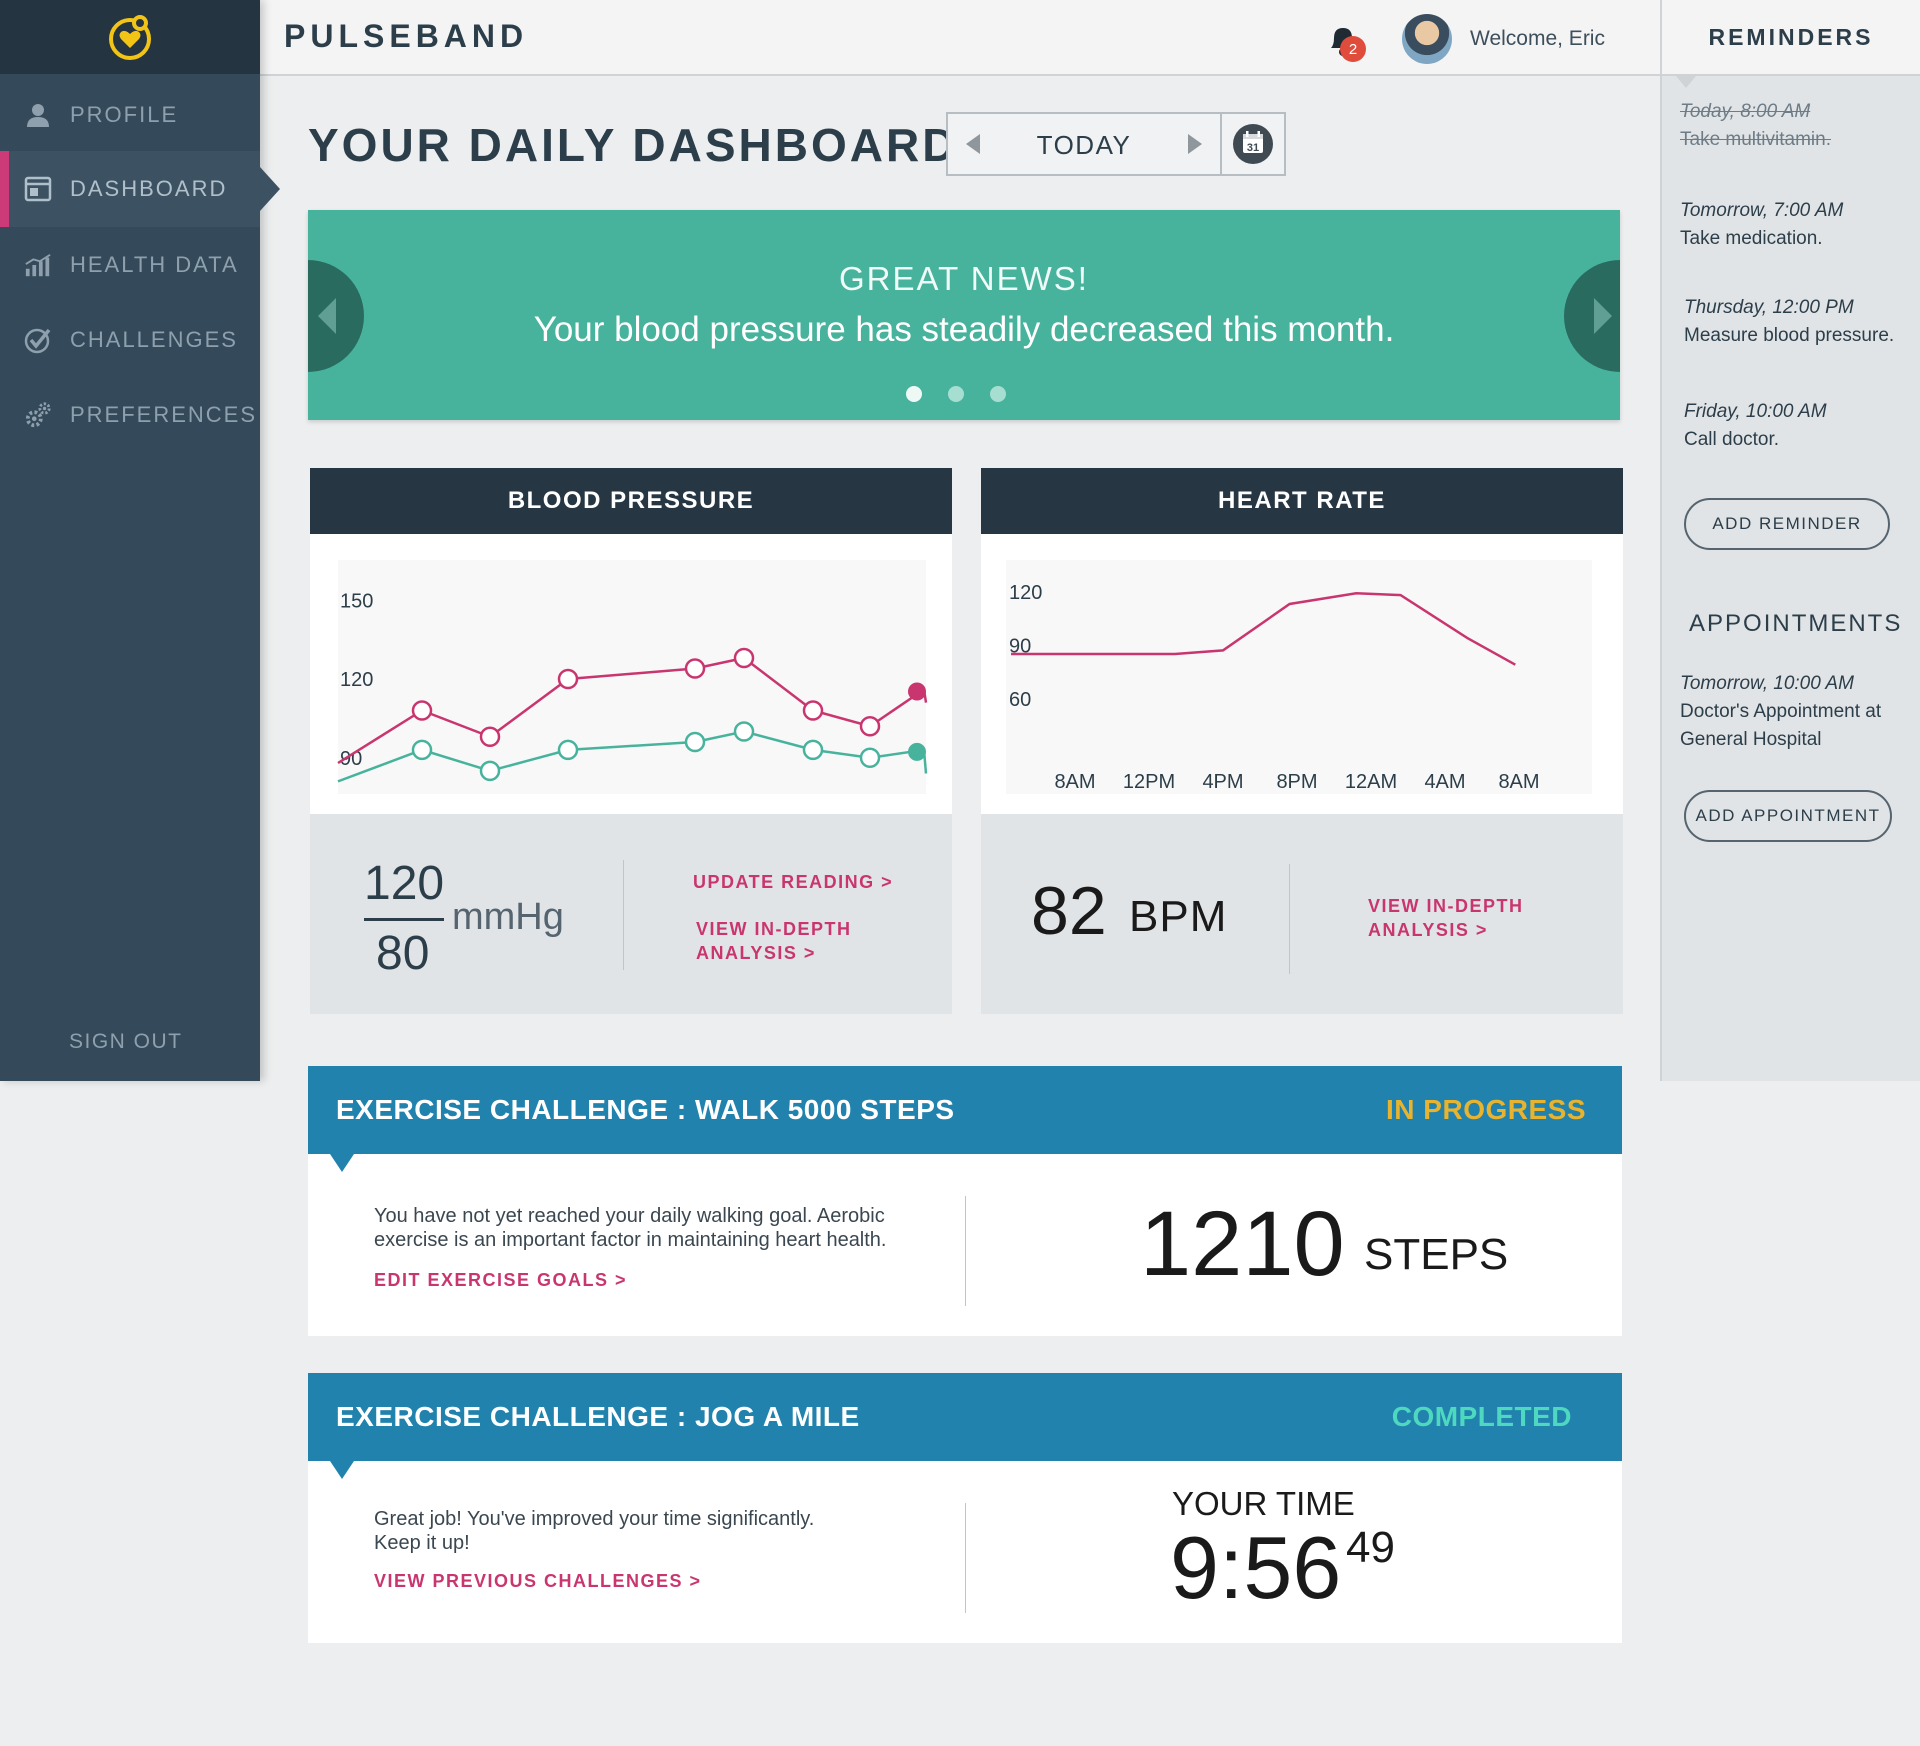  I want to click on browser-window-icon, so click(38, 189).